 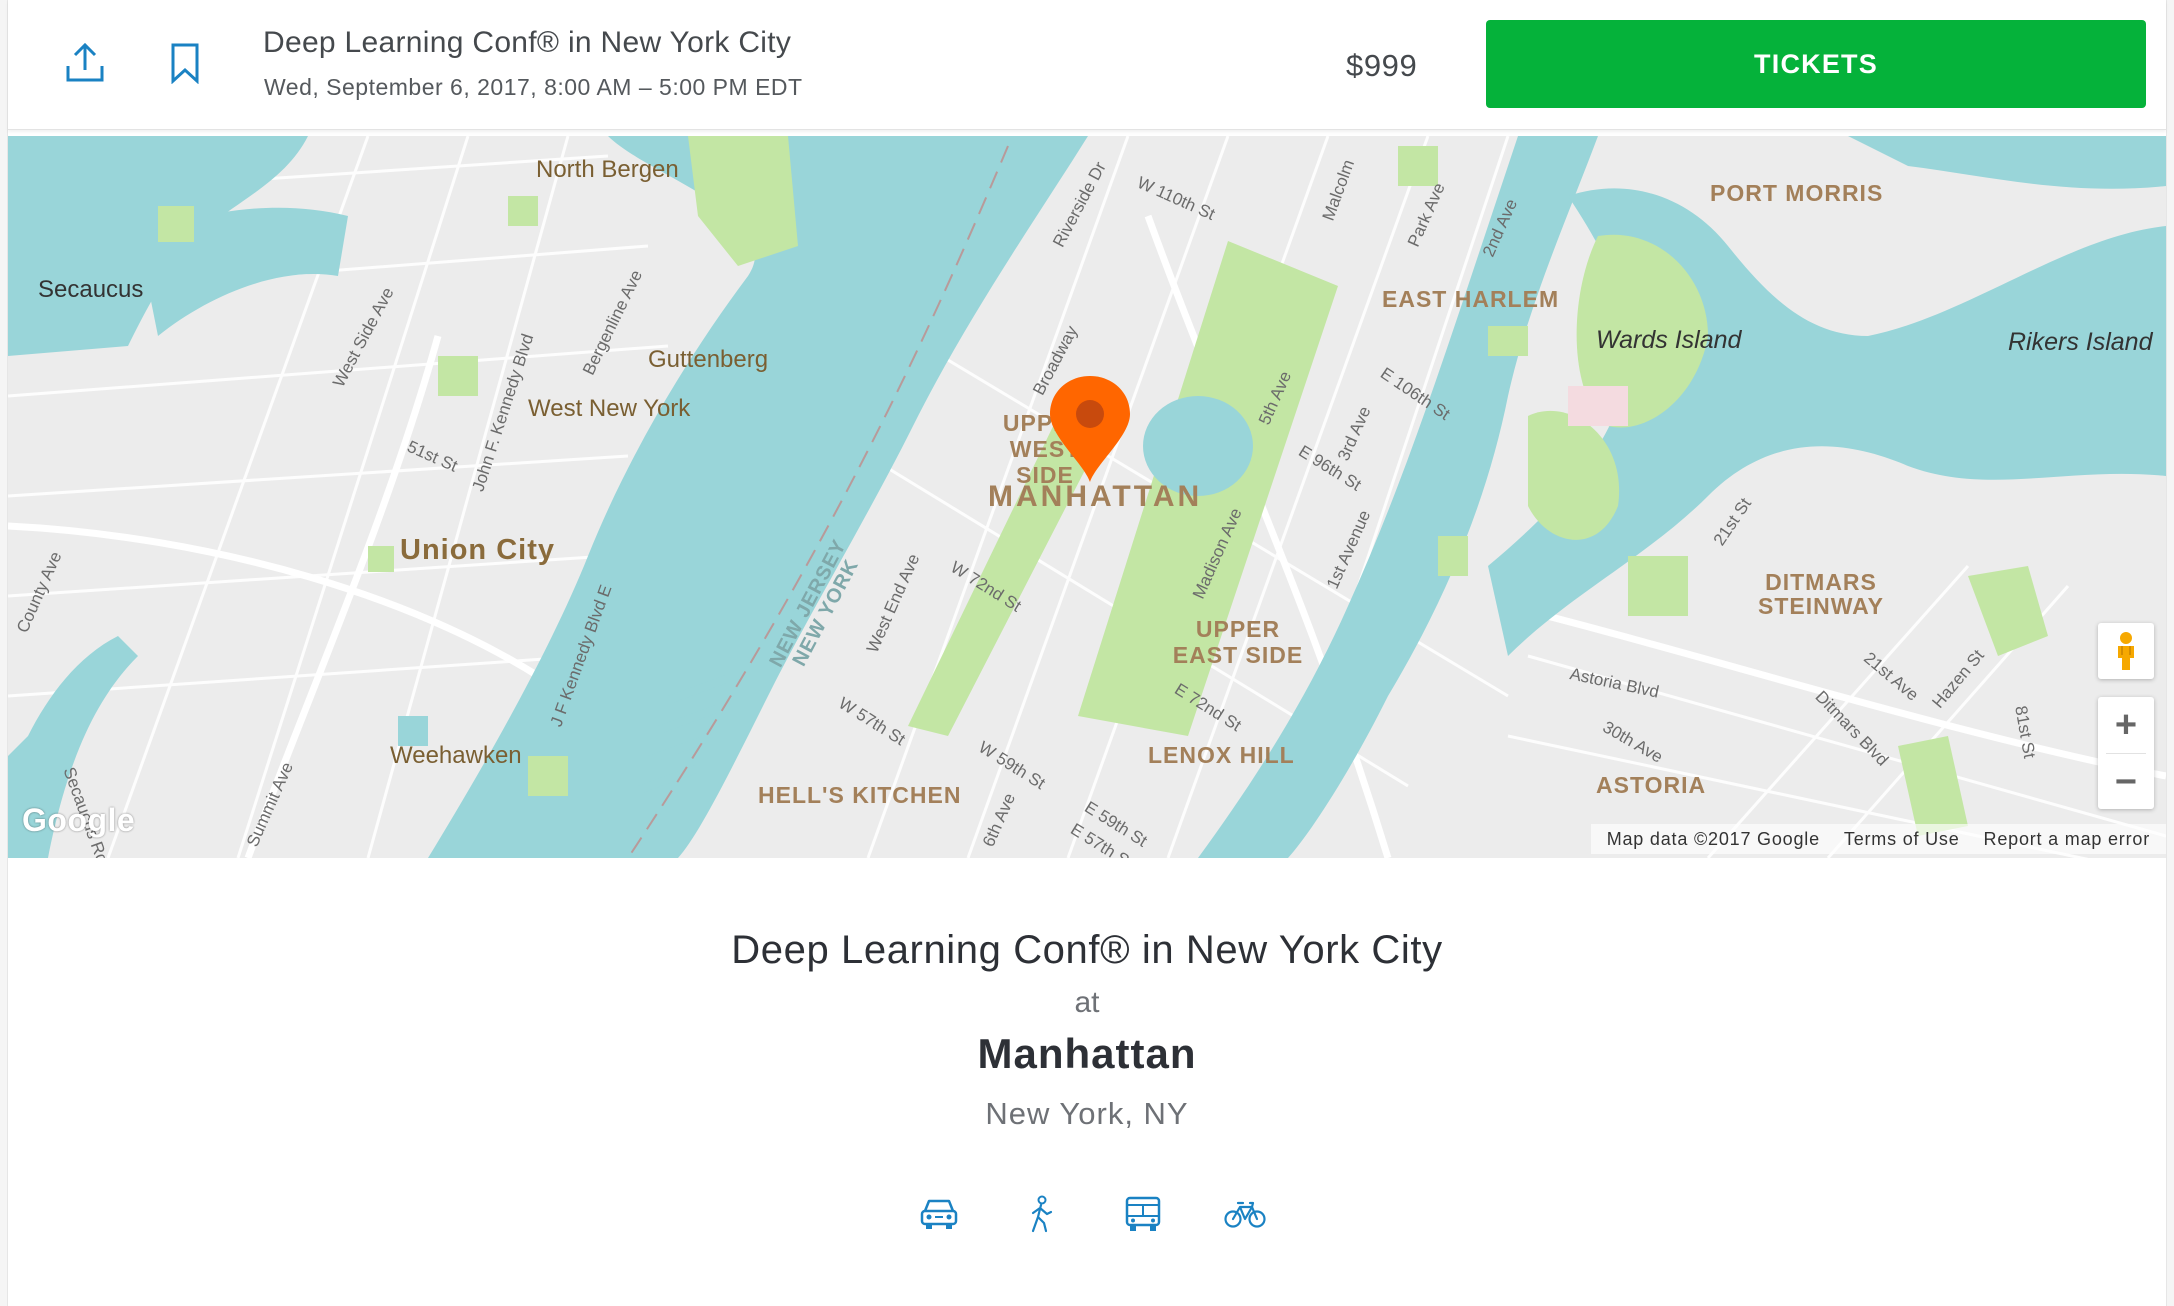 What do you see at coordinates (79, 820) in the screenshot?
I see `google-logo: Google` at bounding box center [79, 820].